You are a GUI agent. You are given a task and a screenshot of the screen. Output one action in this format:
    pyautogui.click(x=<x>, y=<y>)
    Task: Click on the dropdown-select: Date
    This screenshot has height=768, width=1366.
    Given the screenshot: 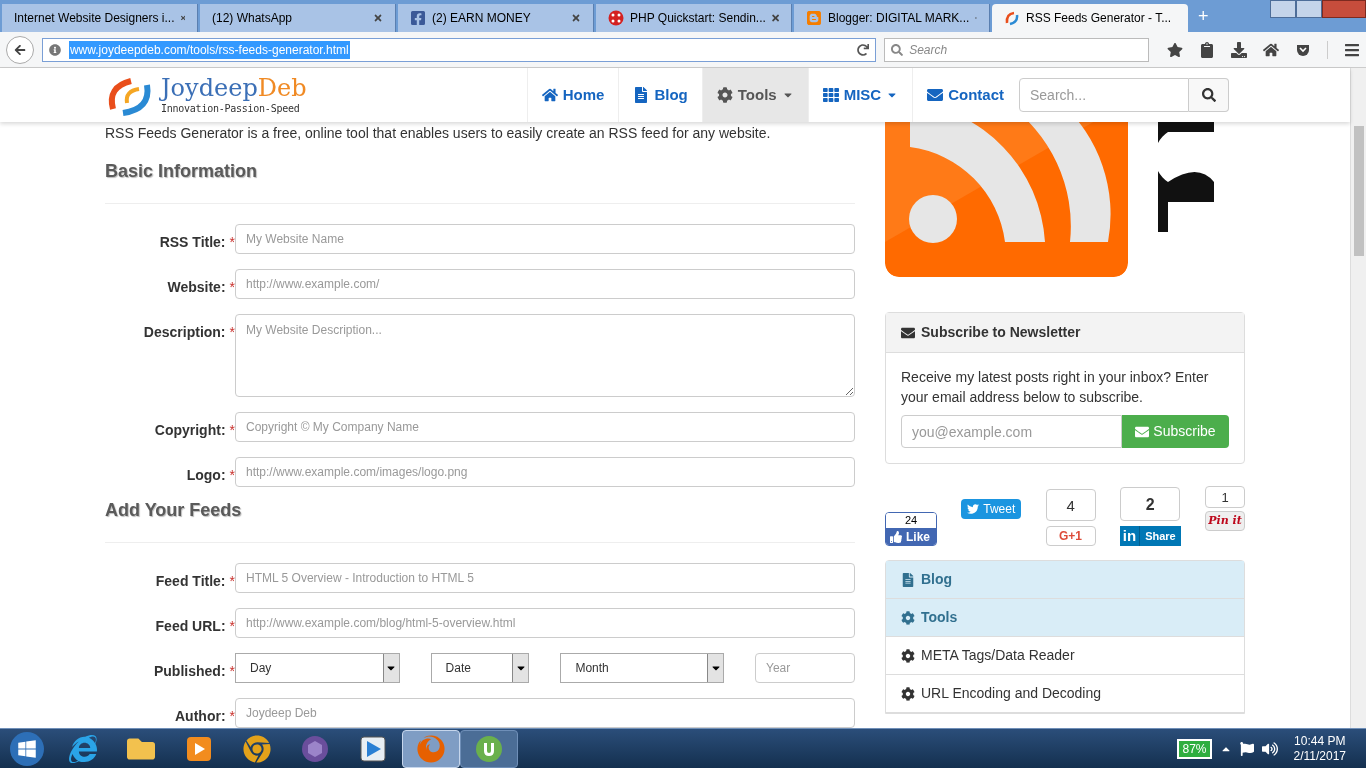 What is the action you would take?
    pyautogui.click(x=480, y=668)
    